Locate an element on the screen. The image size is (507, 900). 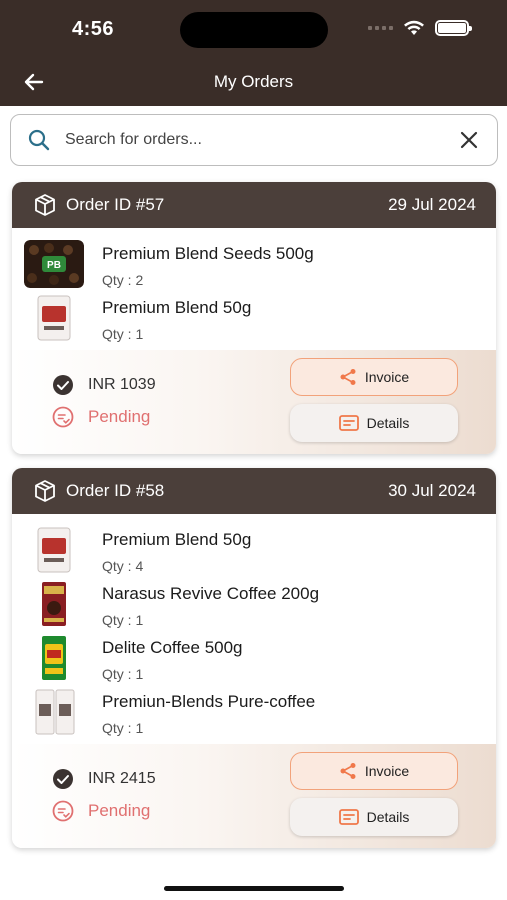
wifi-icon is located at coordinates (414, 27).